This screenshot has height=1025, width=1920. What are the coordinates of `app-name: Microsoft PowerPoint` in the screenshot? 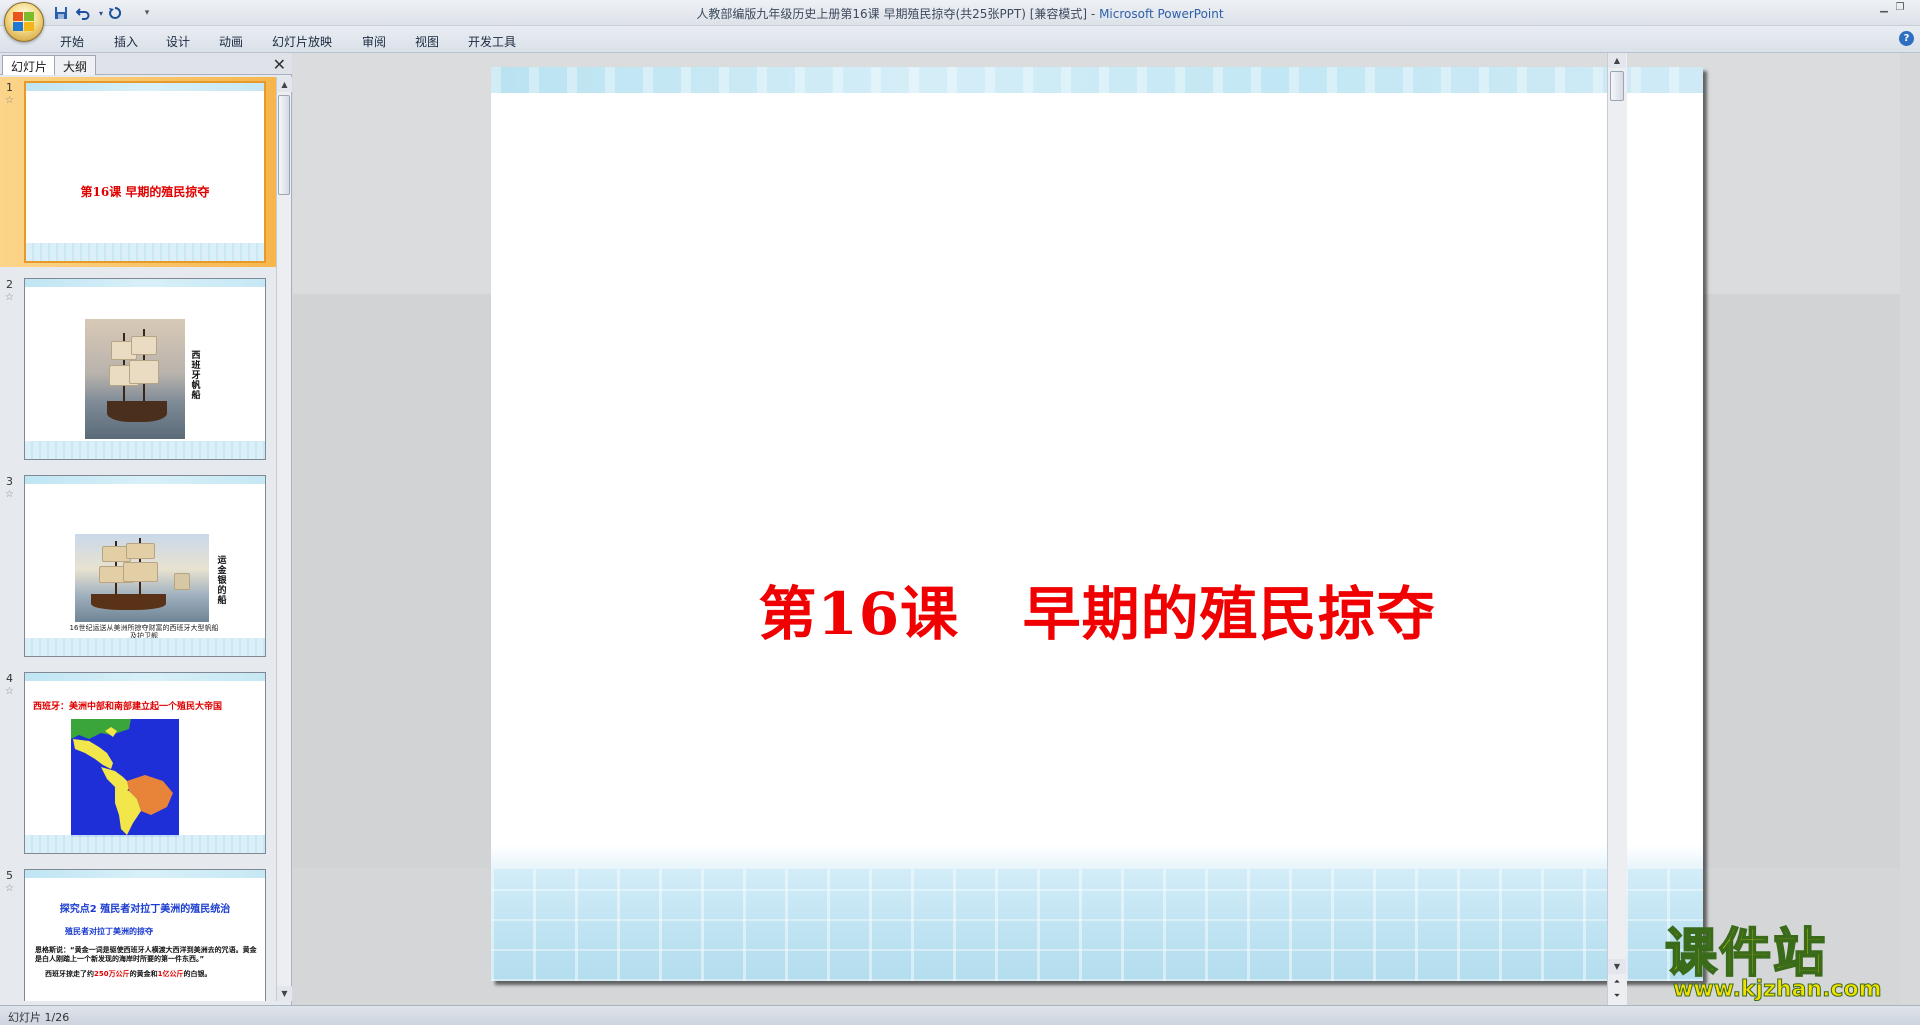 It's located at (1161, 14).